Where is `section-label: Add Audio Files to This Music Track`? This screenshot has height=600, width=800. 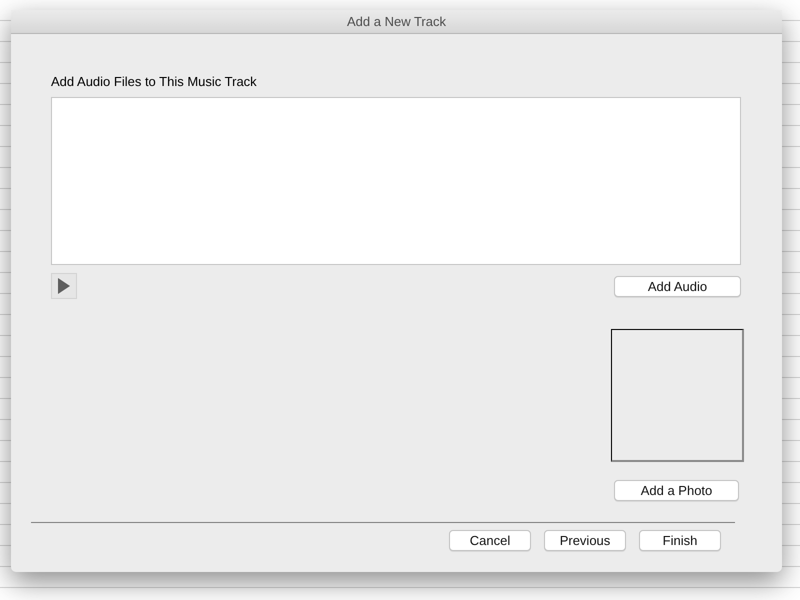
section-label: Add Audio Files to This Music Track is located at coordinates (154, 81).